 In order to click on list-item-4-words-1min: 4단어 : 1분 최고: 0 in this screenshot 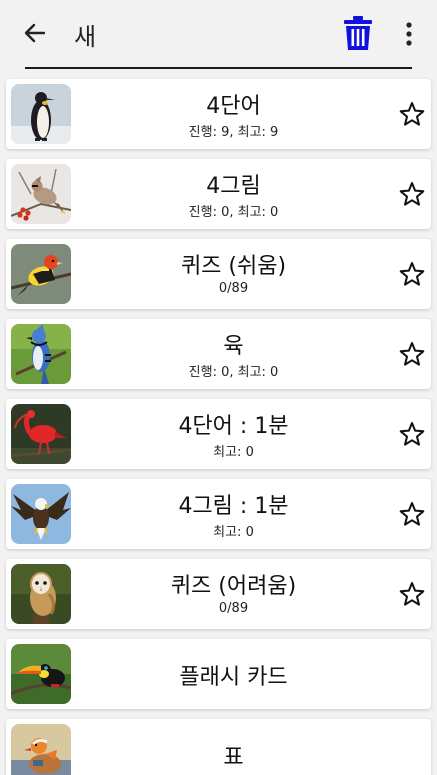, I will do `click(218, 434)`.